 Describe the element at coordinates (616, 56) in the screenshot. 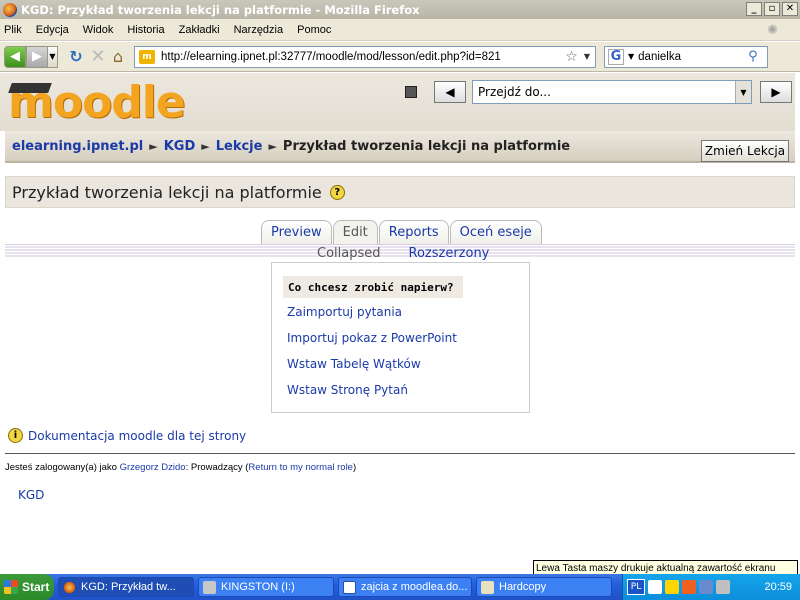

I see `search-engine-icon: G` at that location.